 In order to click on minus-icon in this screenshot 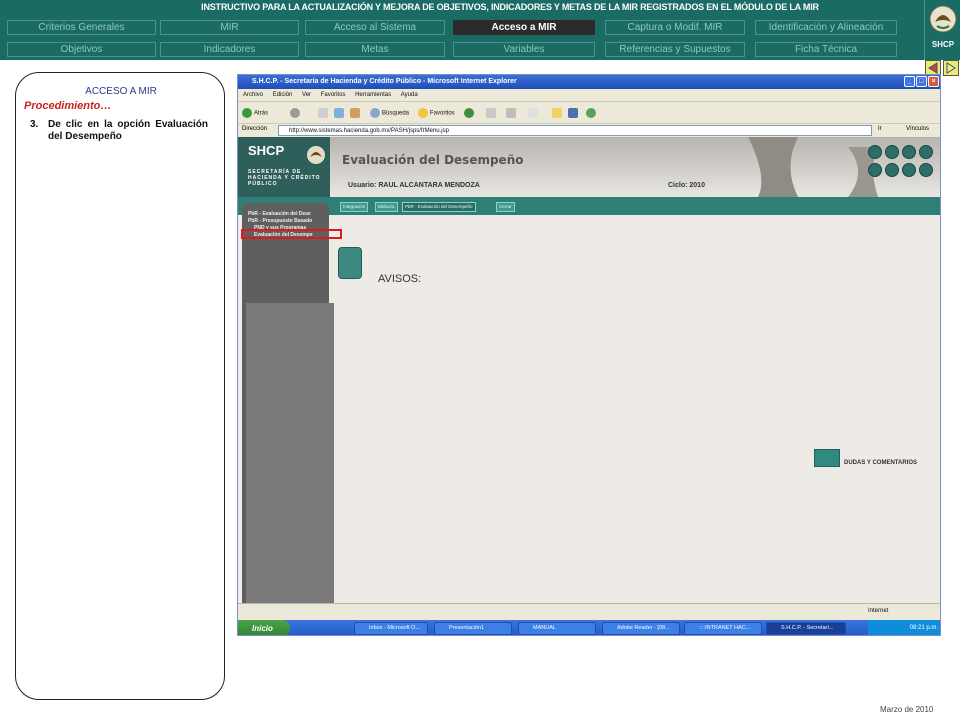, I will do `click(892, 170)`.